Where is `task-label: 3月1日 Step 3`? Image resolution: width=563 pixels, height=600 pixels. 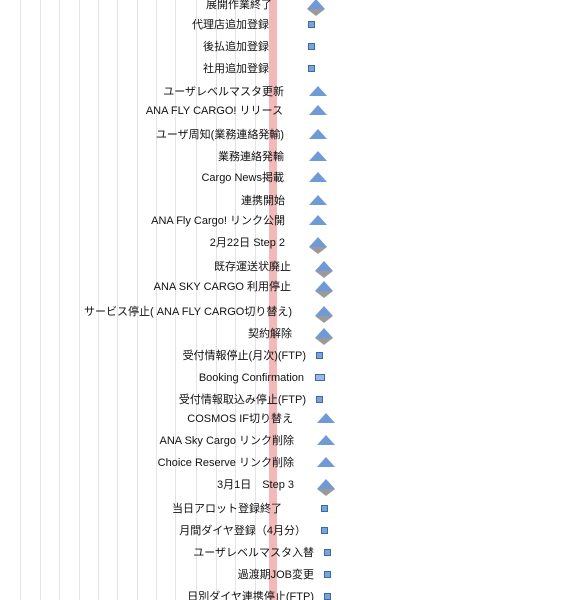
task-label: 3月1日 Step 3 is located at coordinates (255, 485).